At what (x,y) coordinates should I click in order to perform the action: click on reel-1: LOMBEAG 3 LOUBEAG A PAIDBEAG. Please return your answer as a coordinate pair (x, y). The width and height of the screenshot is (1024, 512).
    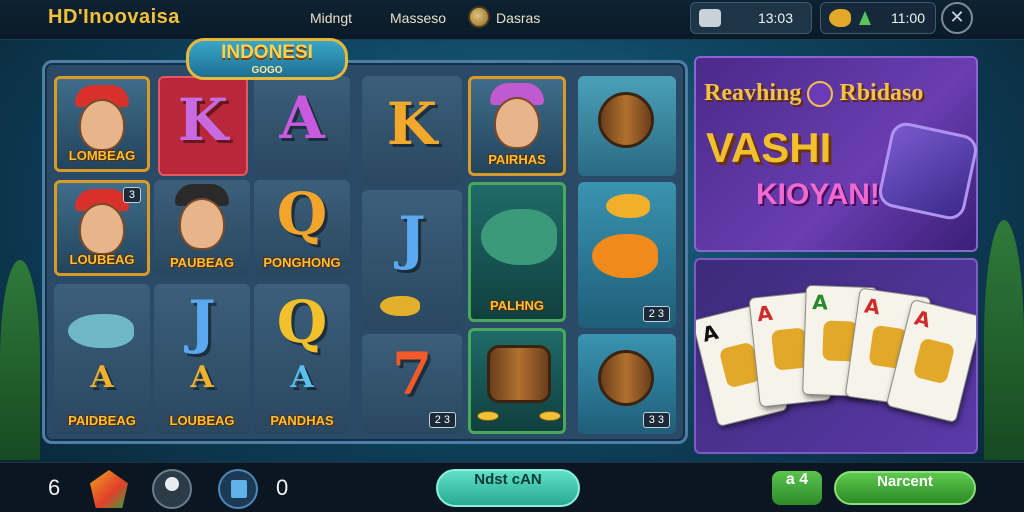
    Looking at the image, I should click on (102, 255).